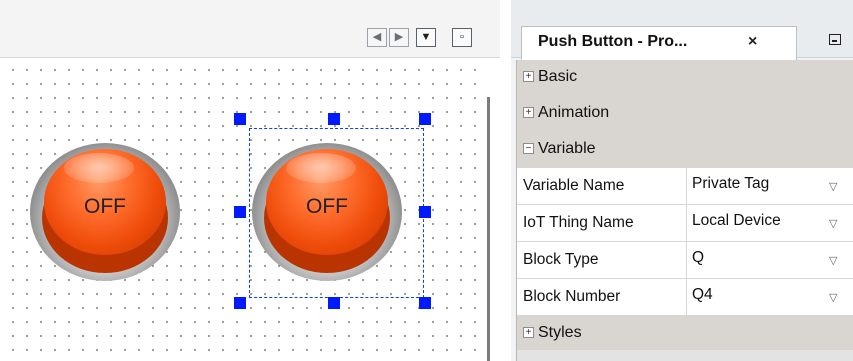 The height and width of the screenshot is (361, 853). I want to click on property-row-variable-name: Variable Name Private Tag ▽, so click(685, 186).